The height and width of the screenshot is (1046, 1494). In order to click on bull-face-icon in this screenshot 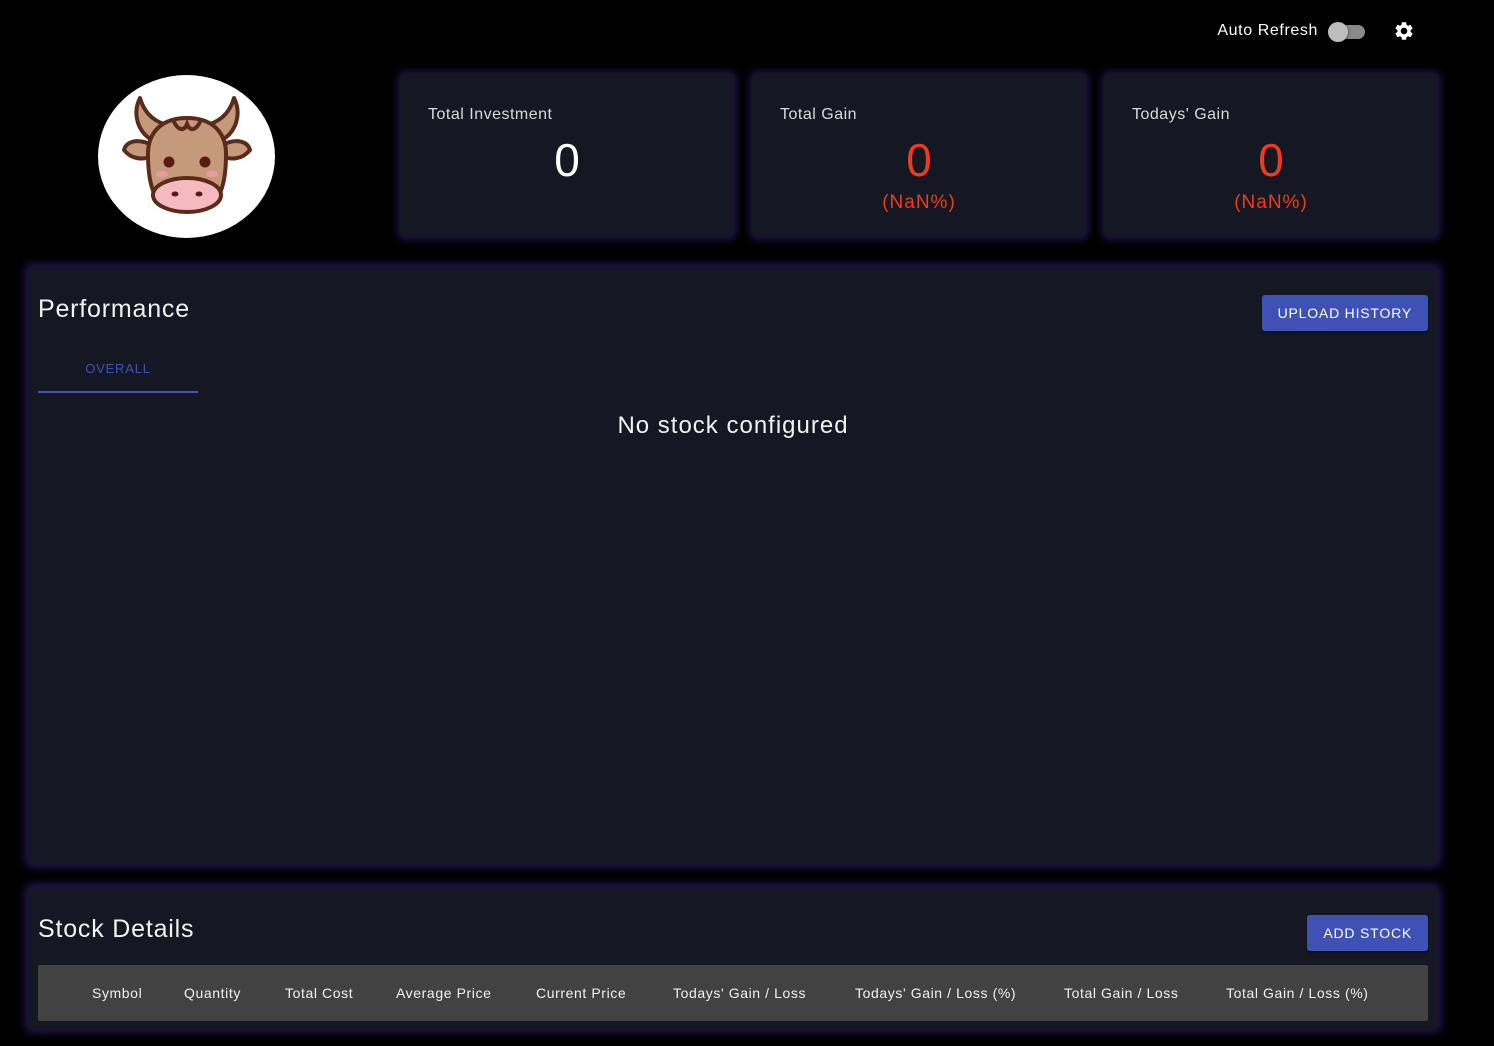, I will do `click(186, 154)`.